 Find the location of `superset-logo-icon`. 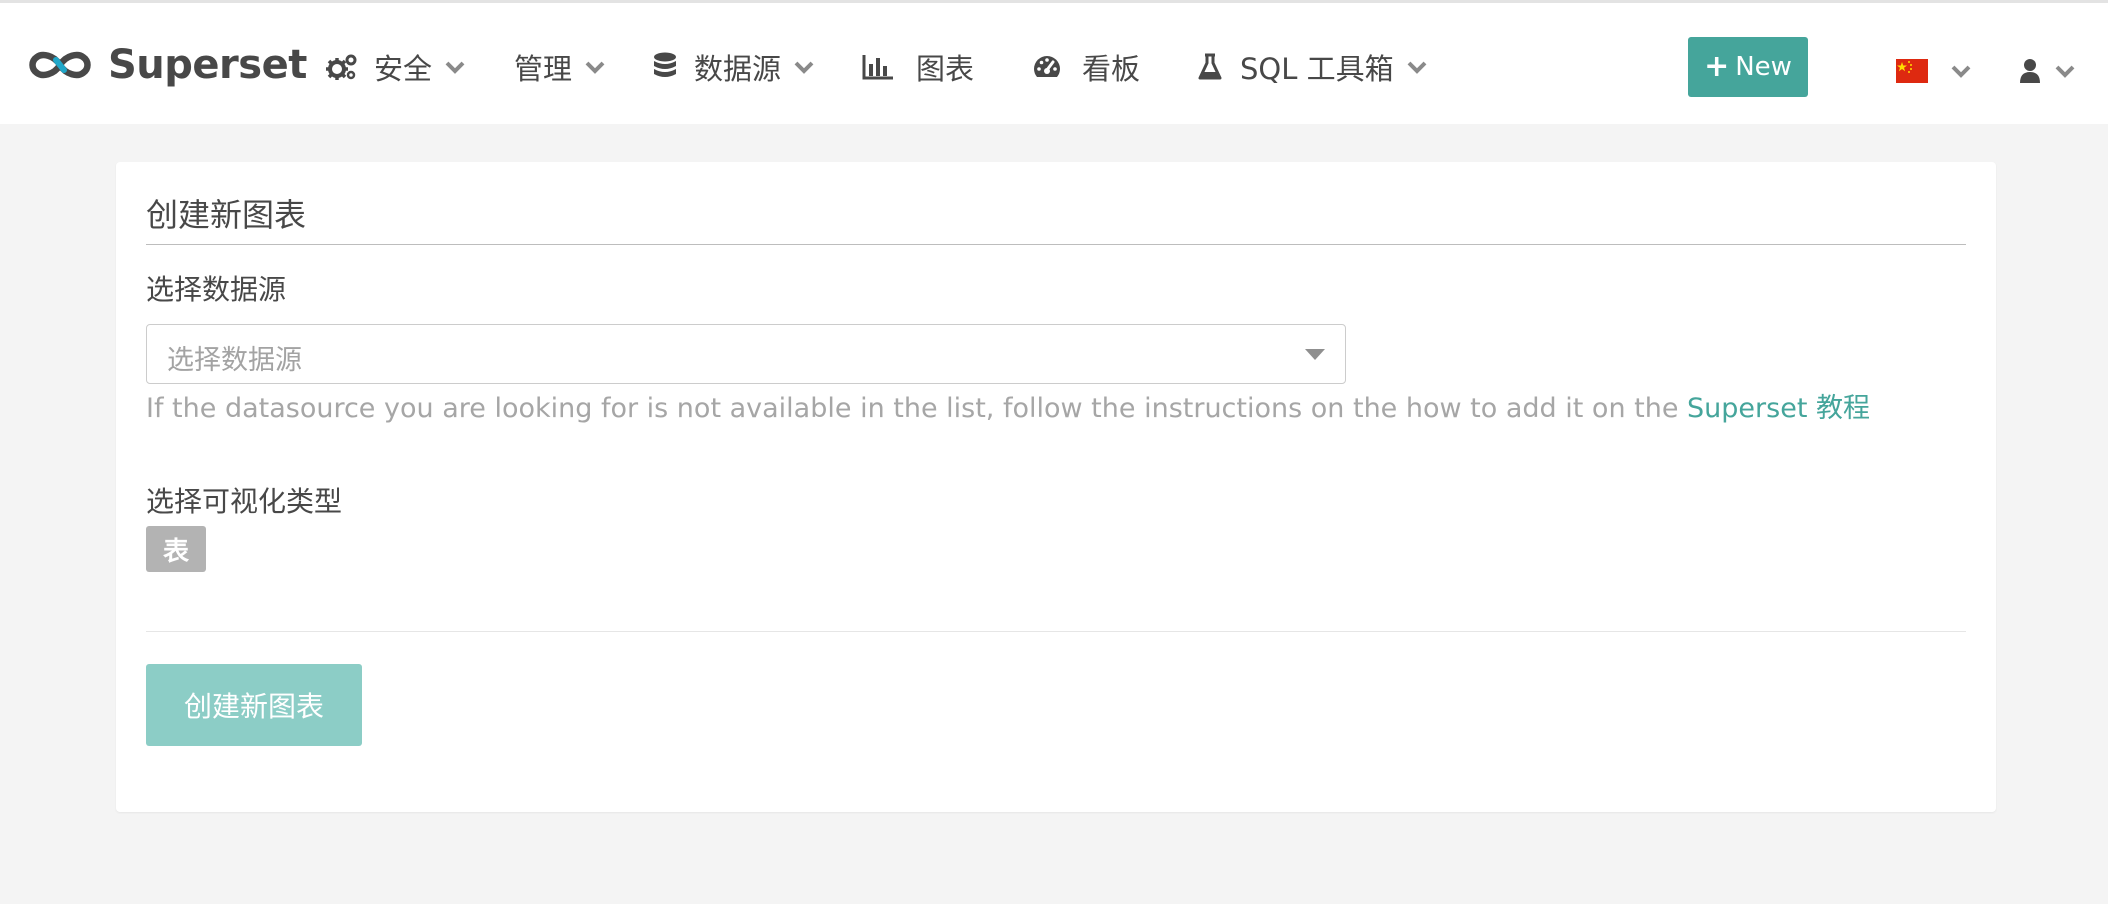

superset-logo-icon is located at coordinates (60, 65).